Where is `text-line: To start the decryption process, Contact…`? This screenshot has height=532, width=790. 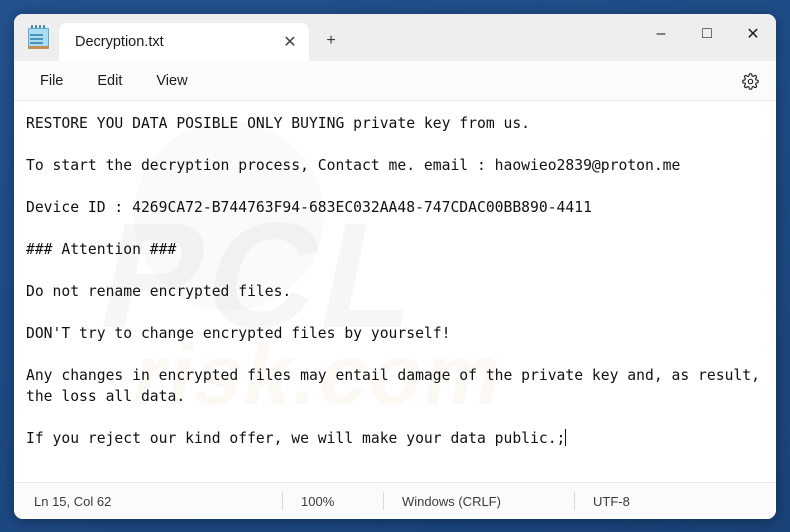
text-line: To start the decryption process, Contact… is located at coordinates (353, 165).